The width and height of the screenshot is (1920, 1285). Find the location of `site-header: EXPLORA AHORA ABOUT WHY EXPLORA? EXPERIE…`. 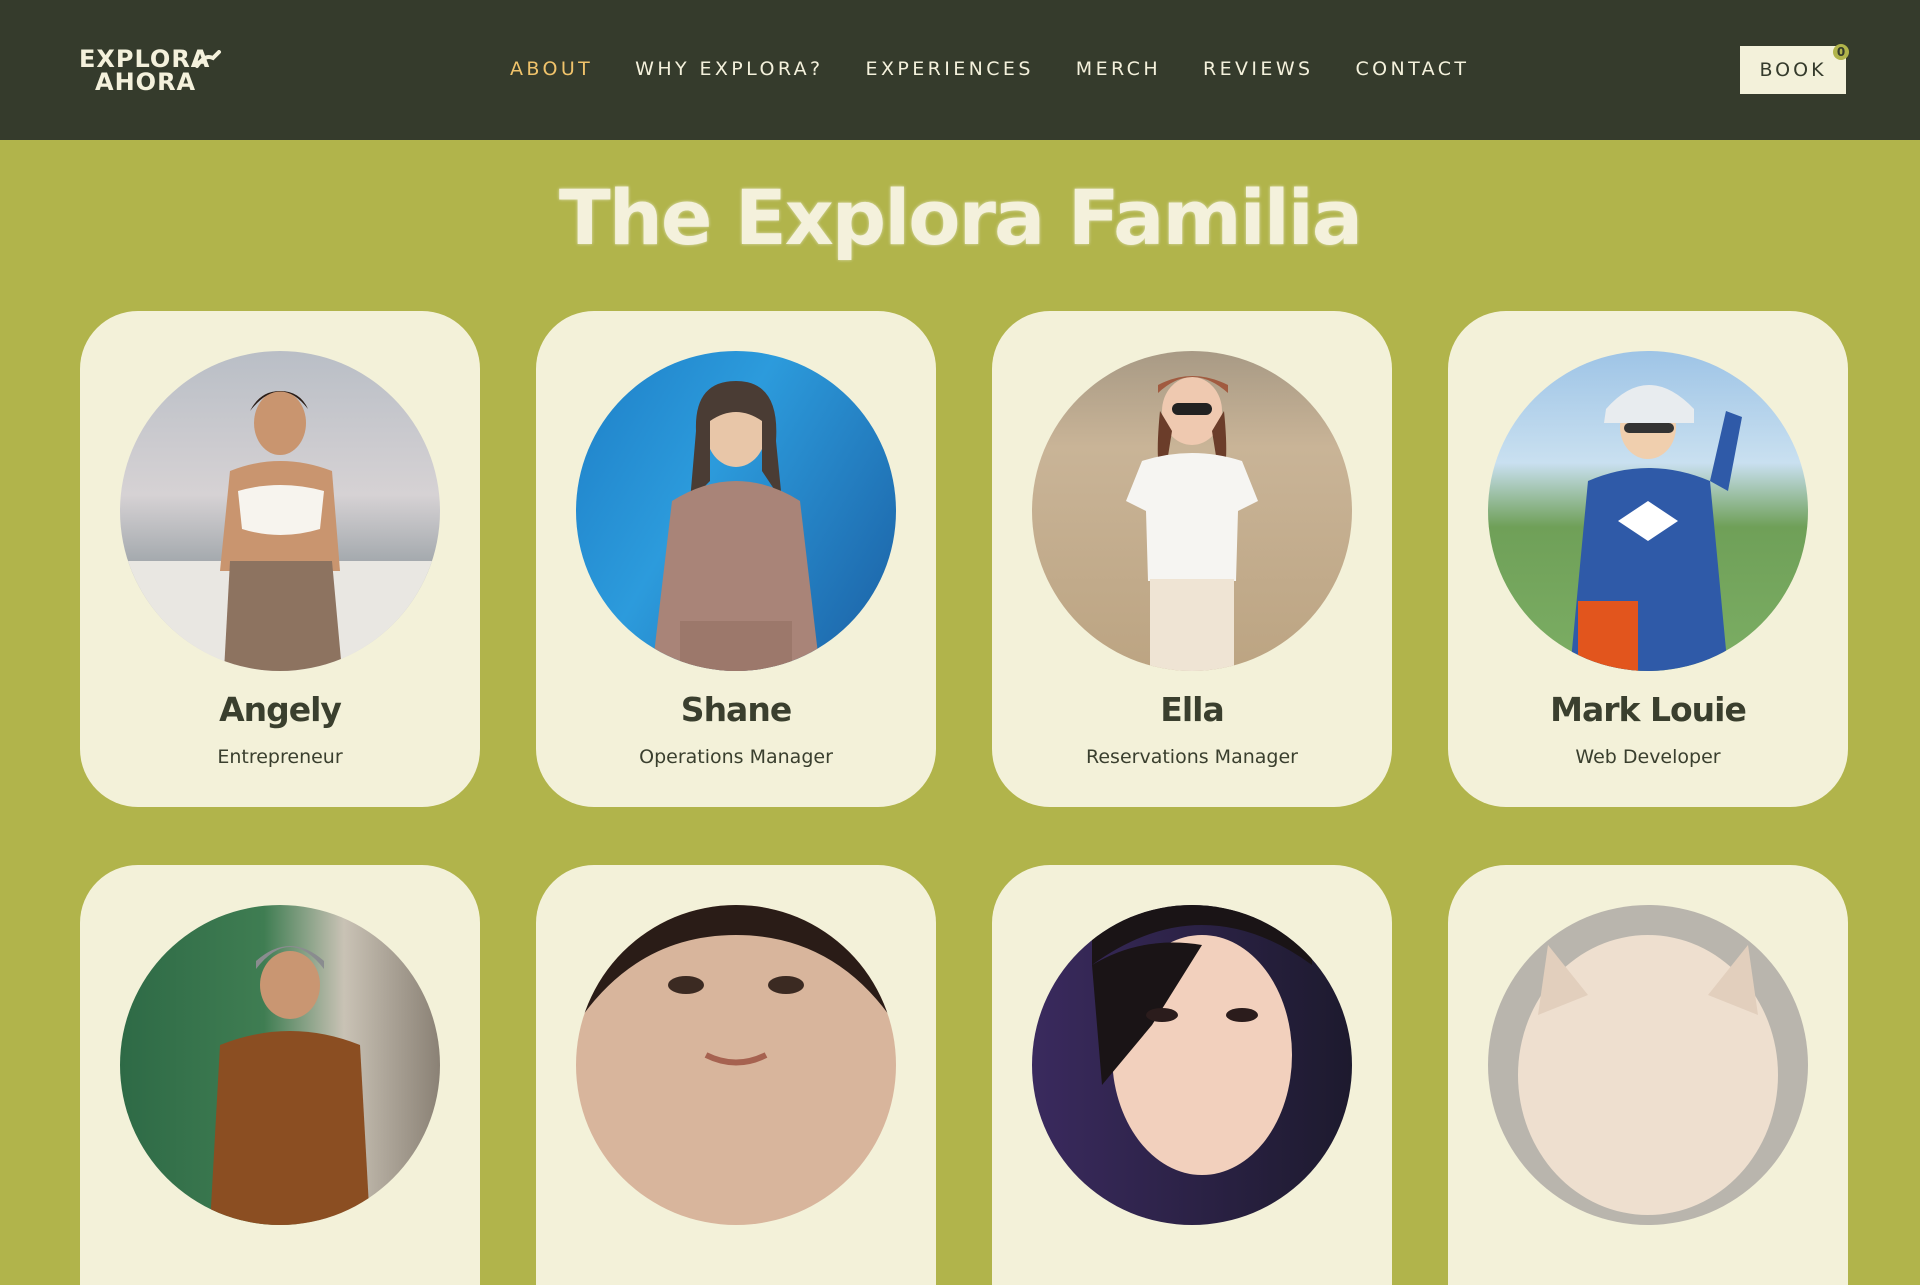

site-header: EXPLORA AHORA ABOUT WHY EXPLORA? EXPERIE… is located at coordinates (960, 70).